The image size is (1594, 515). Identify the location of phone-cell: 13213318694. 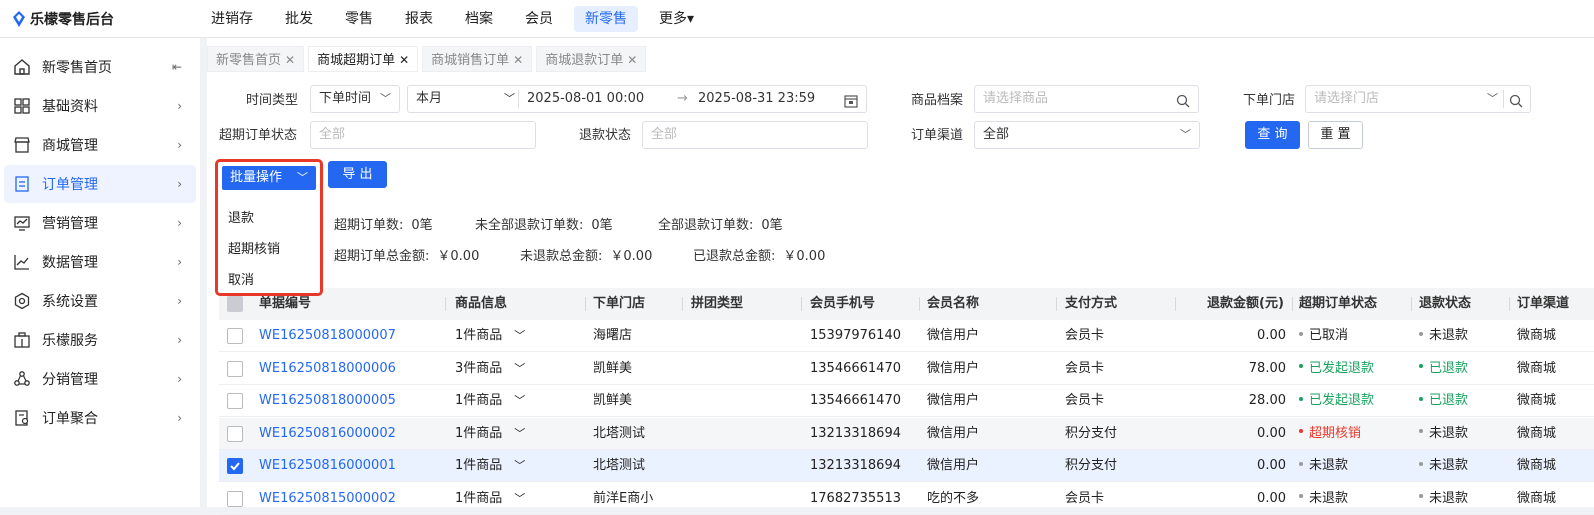
(855, 434).